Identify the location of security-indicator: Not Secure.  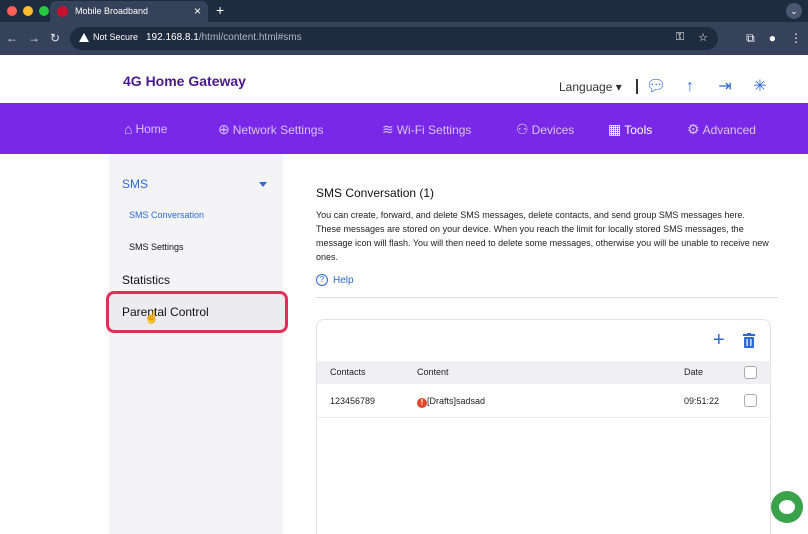
(108, 37).